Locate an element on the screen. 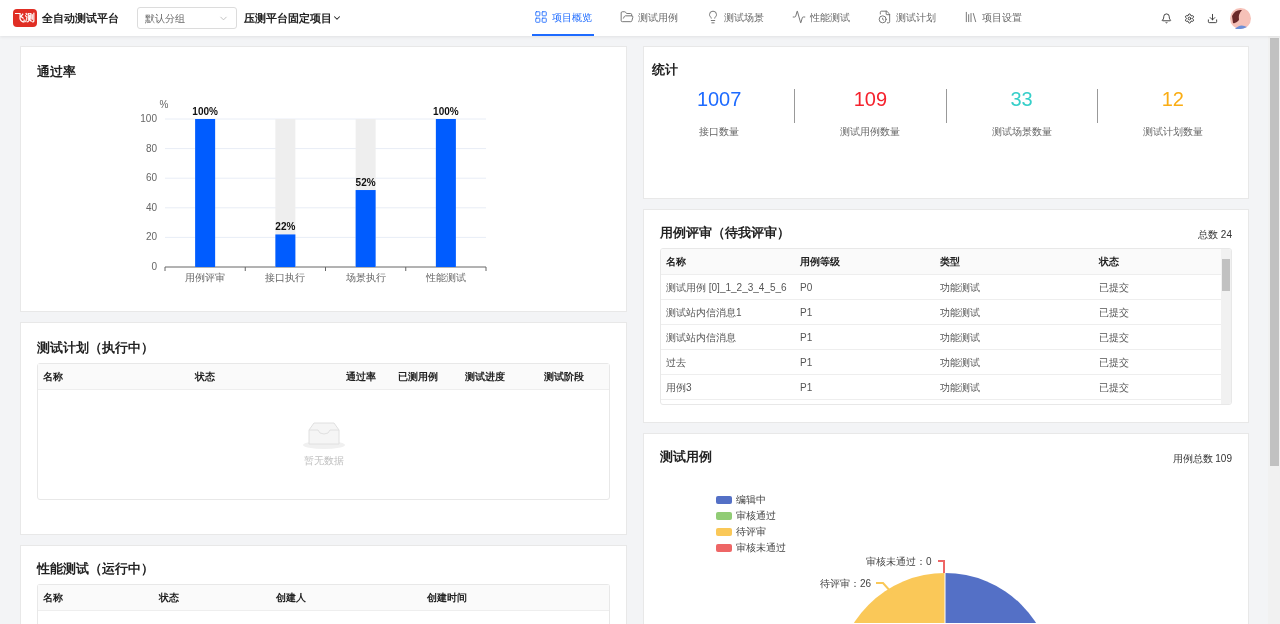 The height and width of the screenshot is (624, 1280). app-name: 全自动测试平台 is located at coordinates (80, 18).